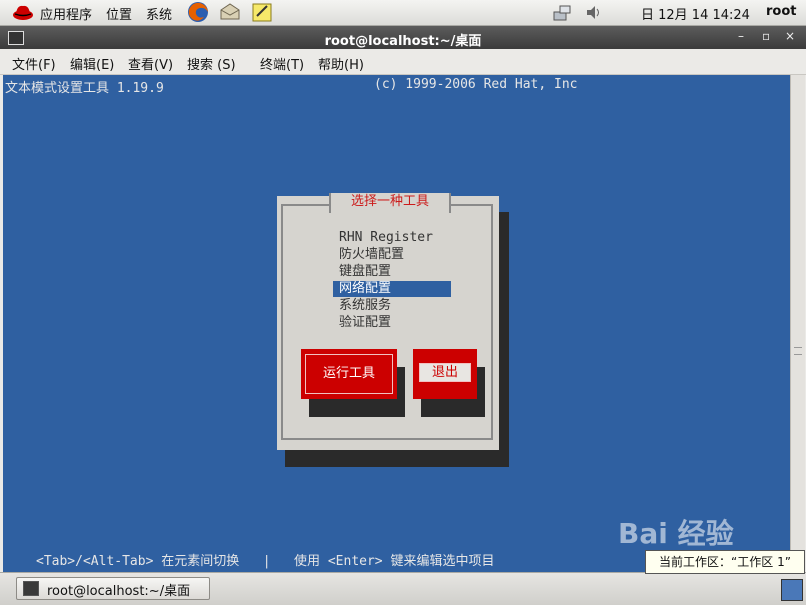  What do you see at coordinates (798, 351) in the screenshot?
I see `scrollbar-grip` at bounding box center [798, 351].